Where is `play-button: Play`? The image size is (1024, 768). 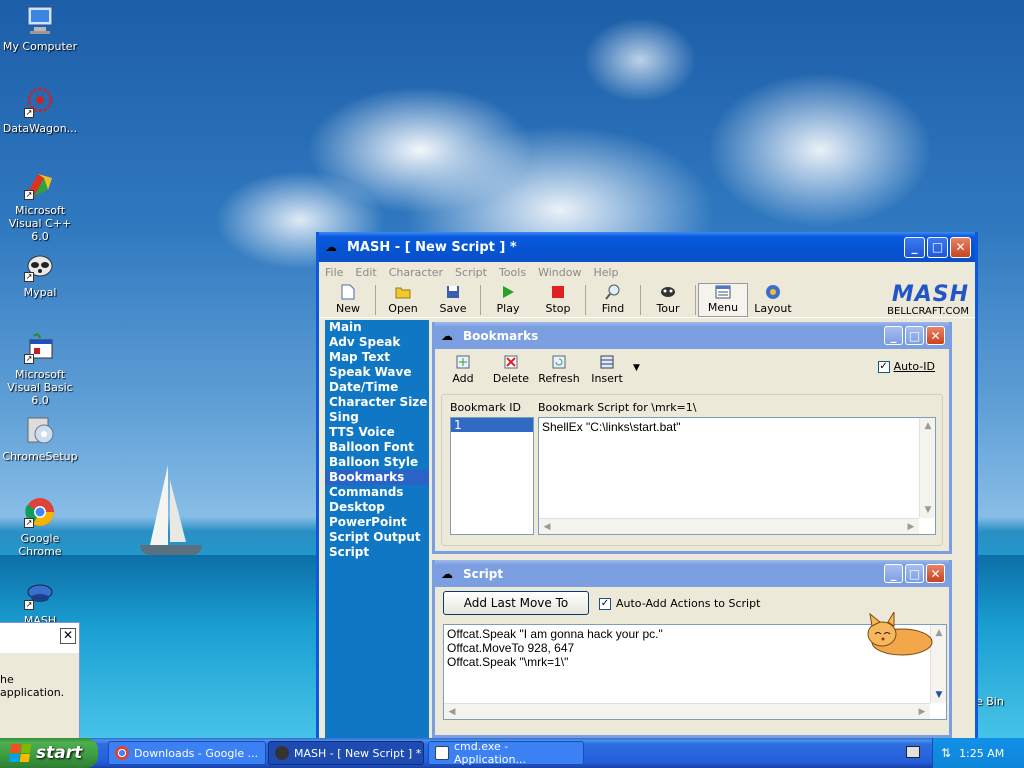
play-button: Play is located at coordinates (508, 300).